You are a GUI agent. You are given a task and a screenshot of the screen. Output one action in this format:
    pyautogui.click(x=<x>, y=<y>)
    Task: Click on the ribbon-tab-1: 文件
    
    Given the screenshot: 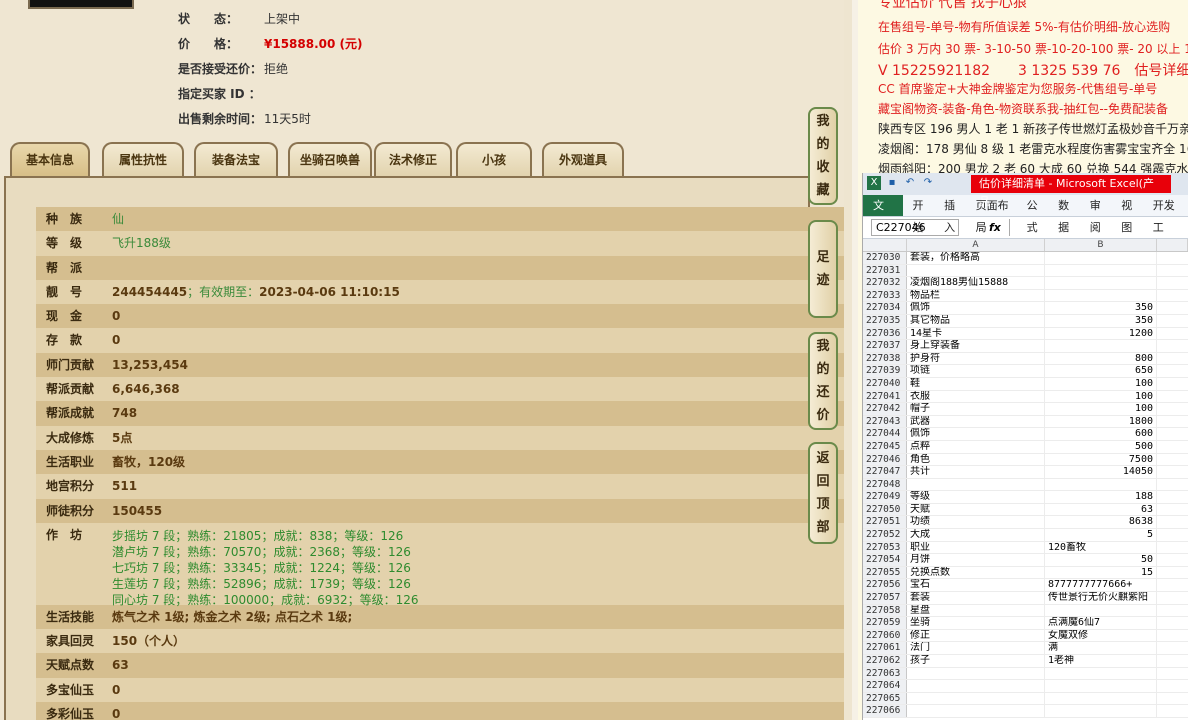 What is the action you would take?
    pyautogui.click(x=883, y=214)
    